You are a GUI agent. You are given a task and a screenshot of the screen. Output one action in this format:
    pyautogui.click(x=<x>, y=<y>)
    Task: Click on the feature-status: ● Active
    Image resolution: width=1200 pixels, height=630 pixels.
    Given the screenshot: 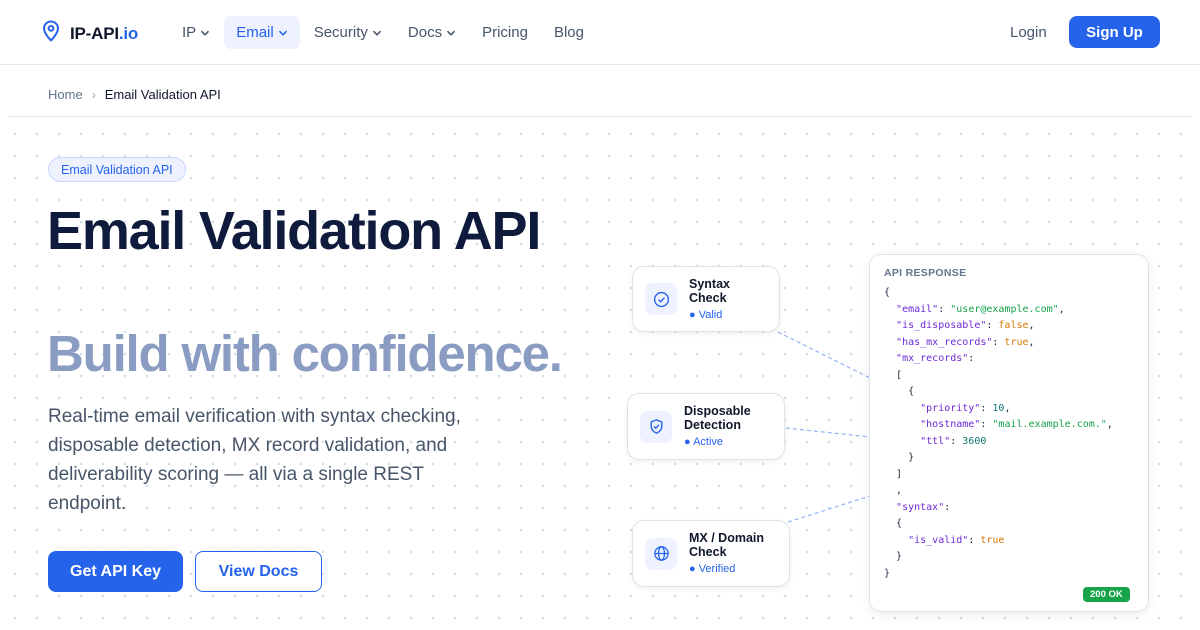 What is the action you would take?
    pyautogui.click(x=704, y=442)
    